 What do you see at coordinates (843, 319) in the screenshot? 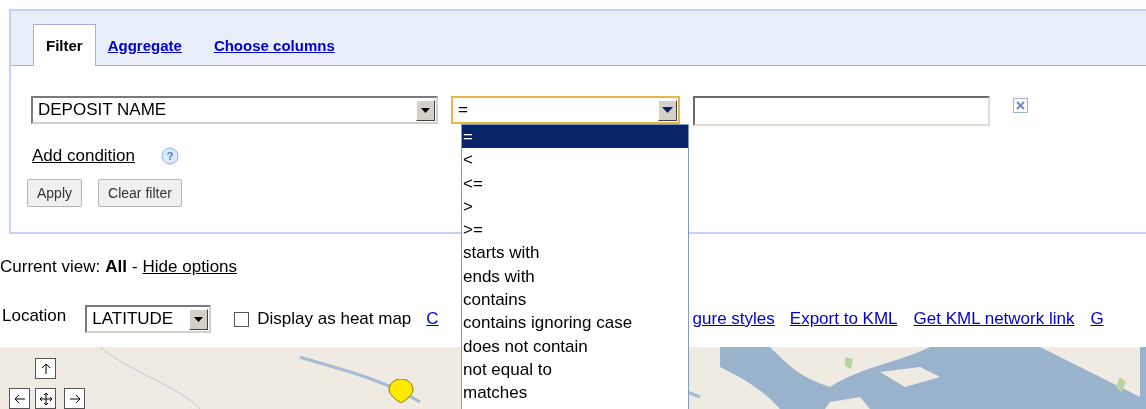
I see `export-kml-link: Export to KML` at bounding box center [843, 319].